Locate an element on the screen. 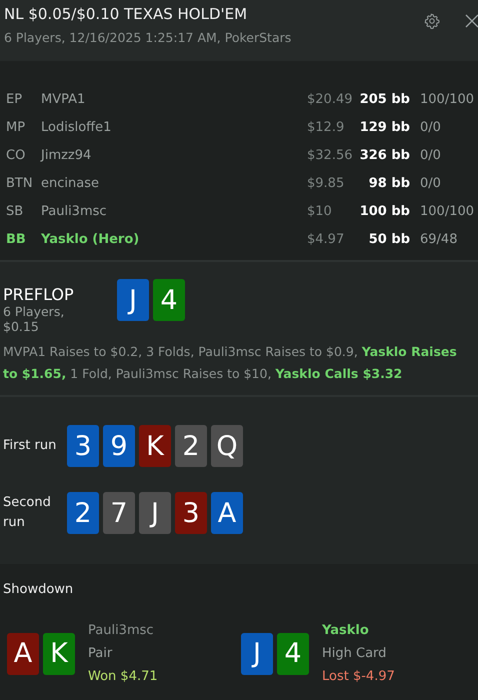  stack-amount: $9.85 is located at coordinates (326, 183).